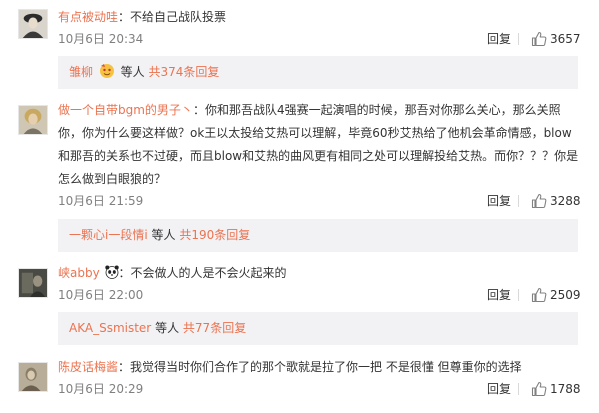 The image size is (599, 413). Describe the element at coordinates (319, 201) in the screenshot. I see `comment-meta: 10月6日 21:59 回复 3288` at that location.